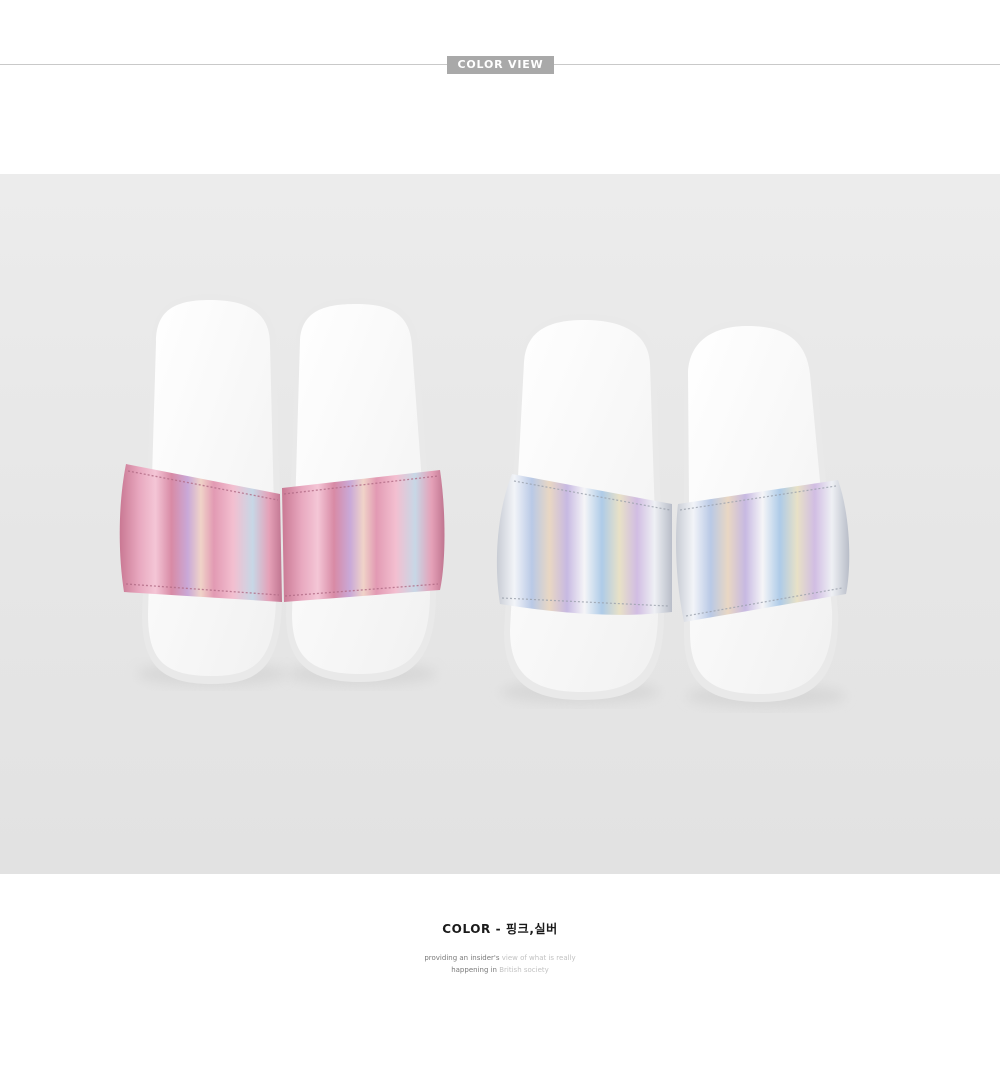 Image resolution: width=1000 pixels, height=1075 pixels. Describe the element at coordinates (673, 511) in the screenshot. I see `silver-sandal-pair` at that location.